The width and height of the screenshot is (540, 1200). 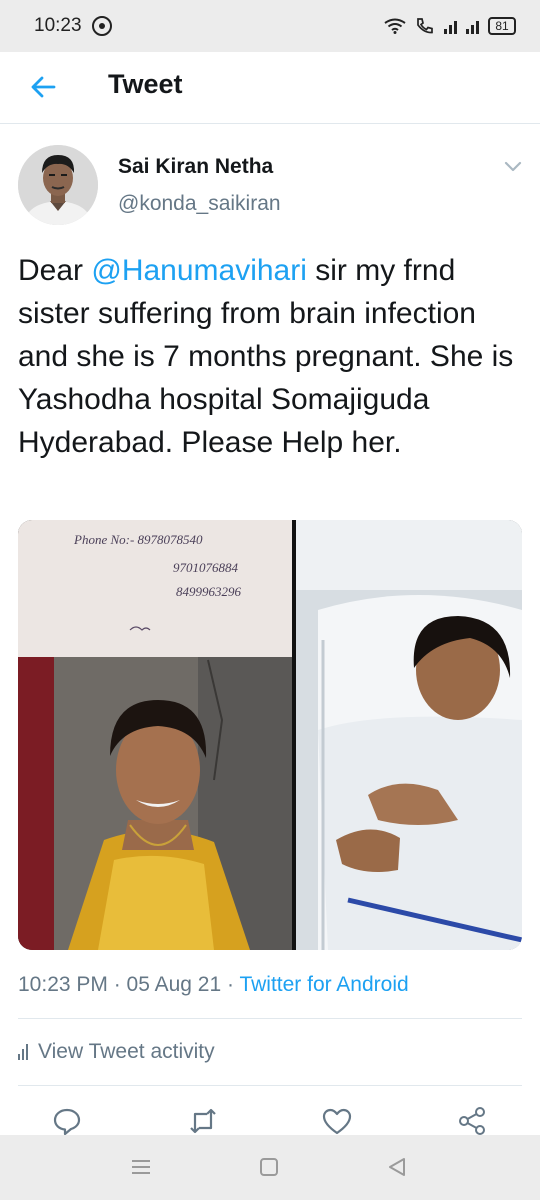 I want to click on status-left: 10:23, so click(x=73, y=26).